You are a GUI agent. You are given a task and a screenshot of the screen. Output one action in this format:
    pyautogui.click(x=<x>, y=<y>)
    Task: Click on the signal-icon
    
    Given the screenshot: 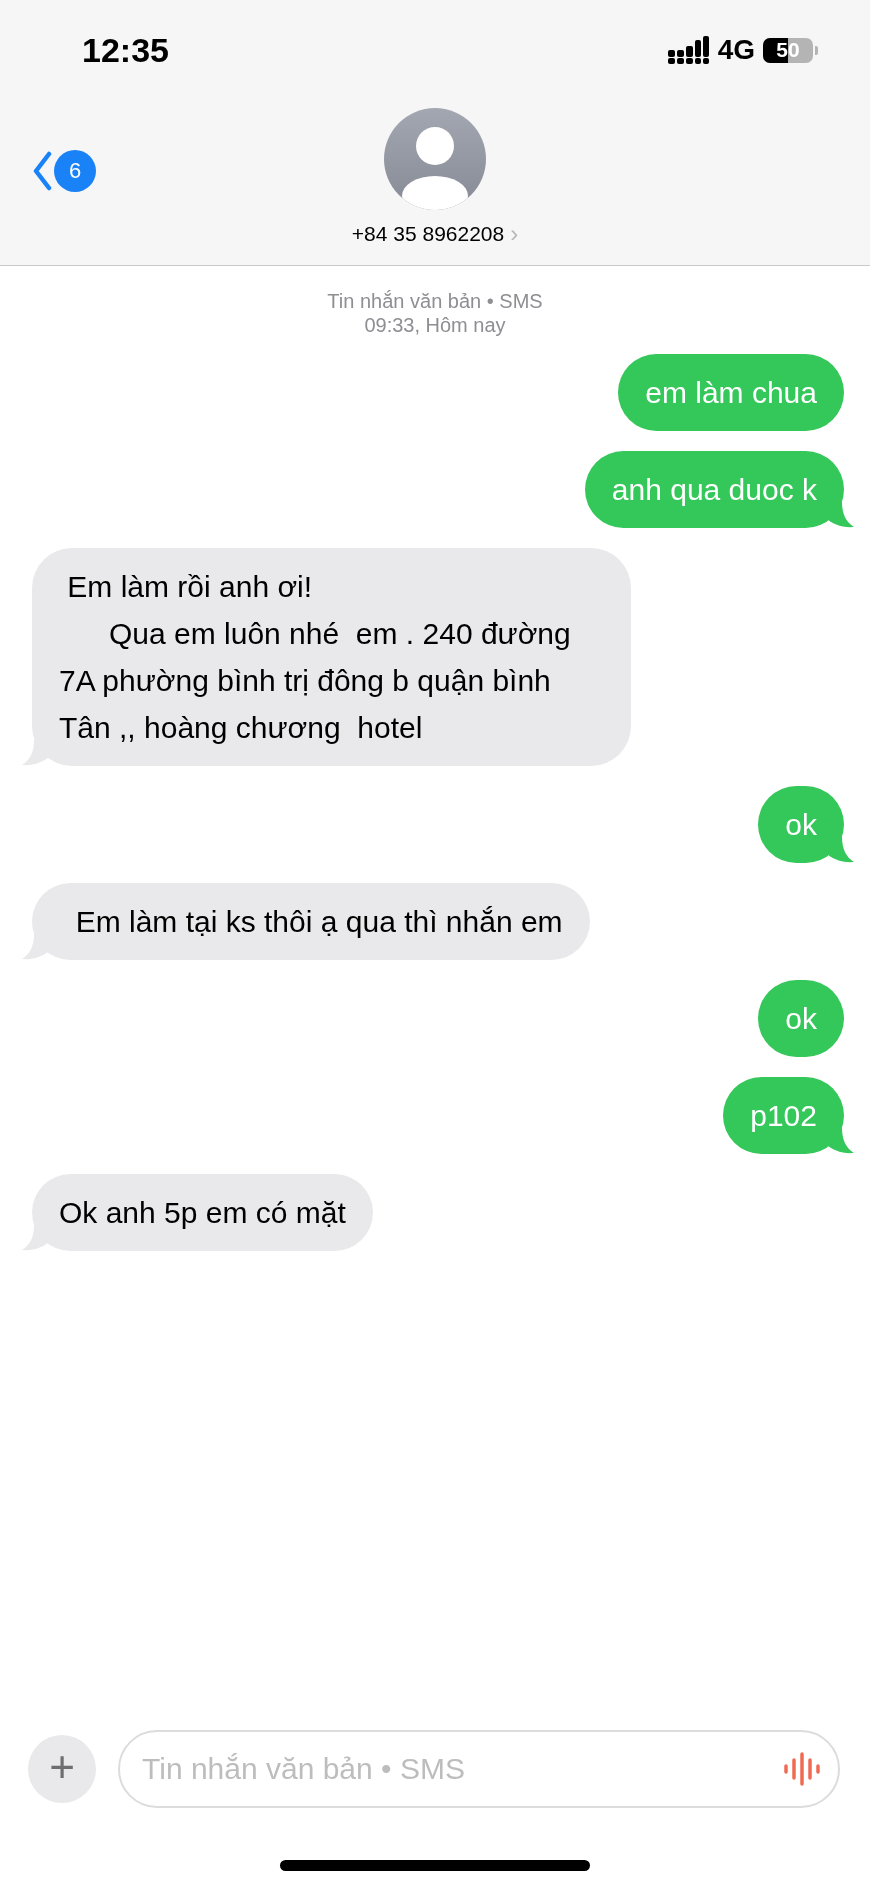 What is the action you would take?
    pyautogui.click(x=688, y=50)
    